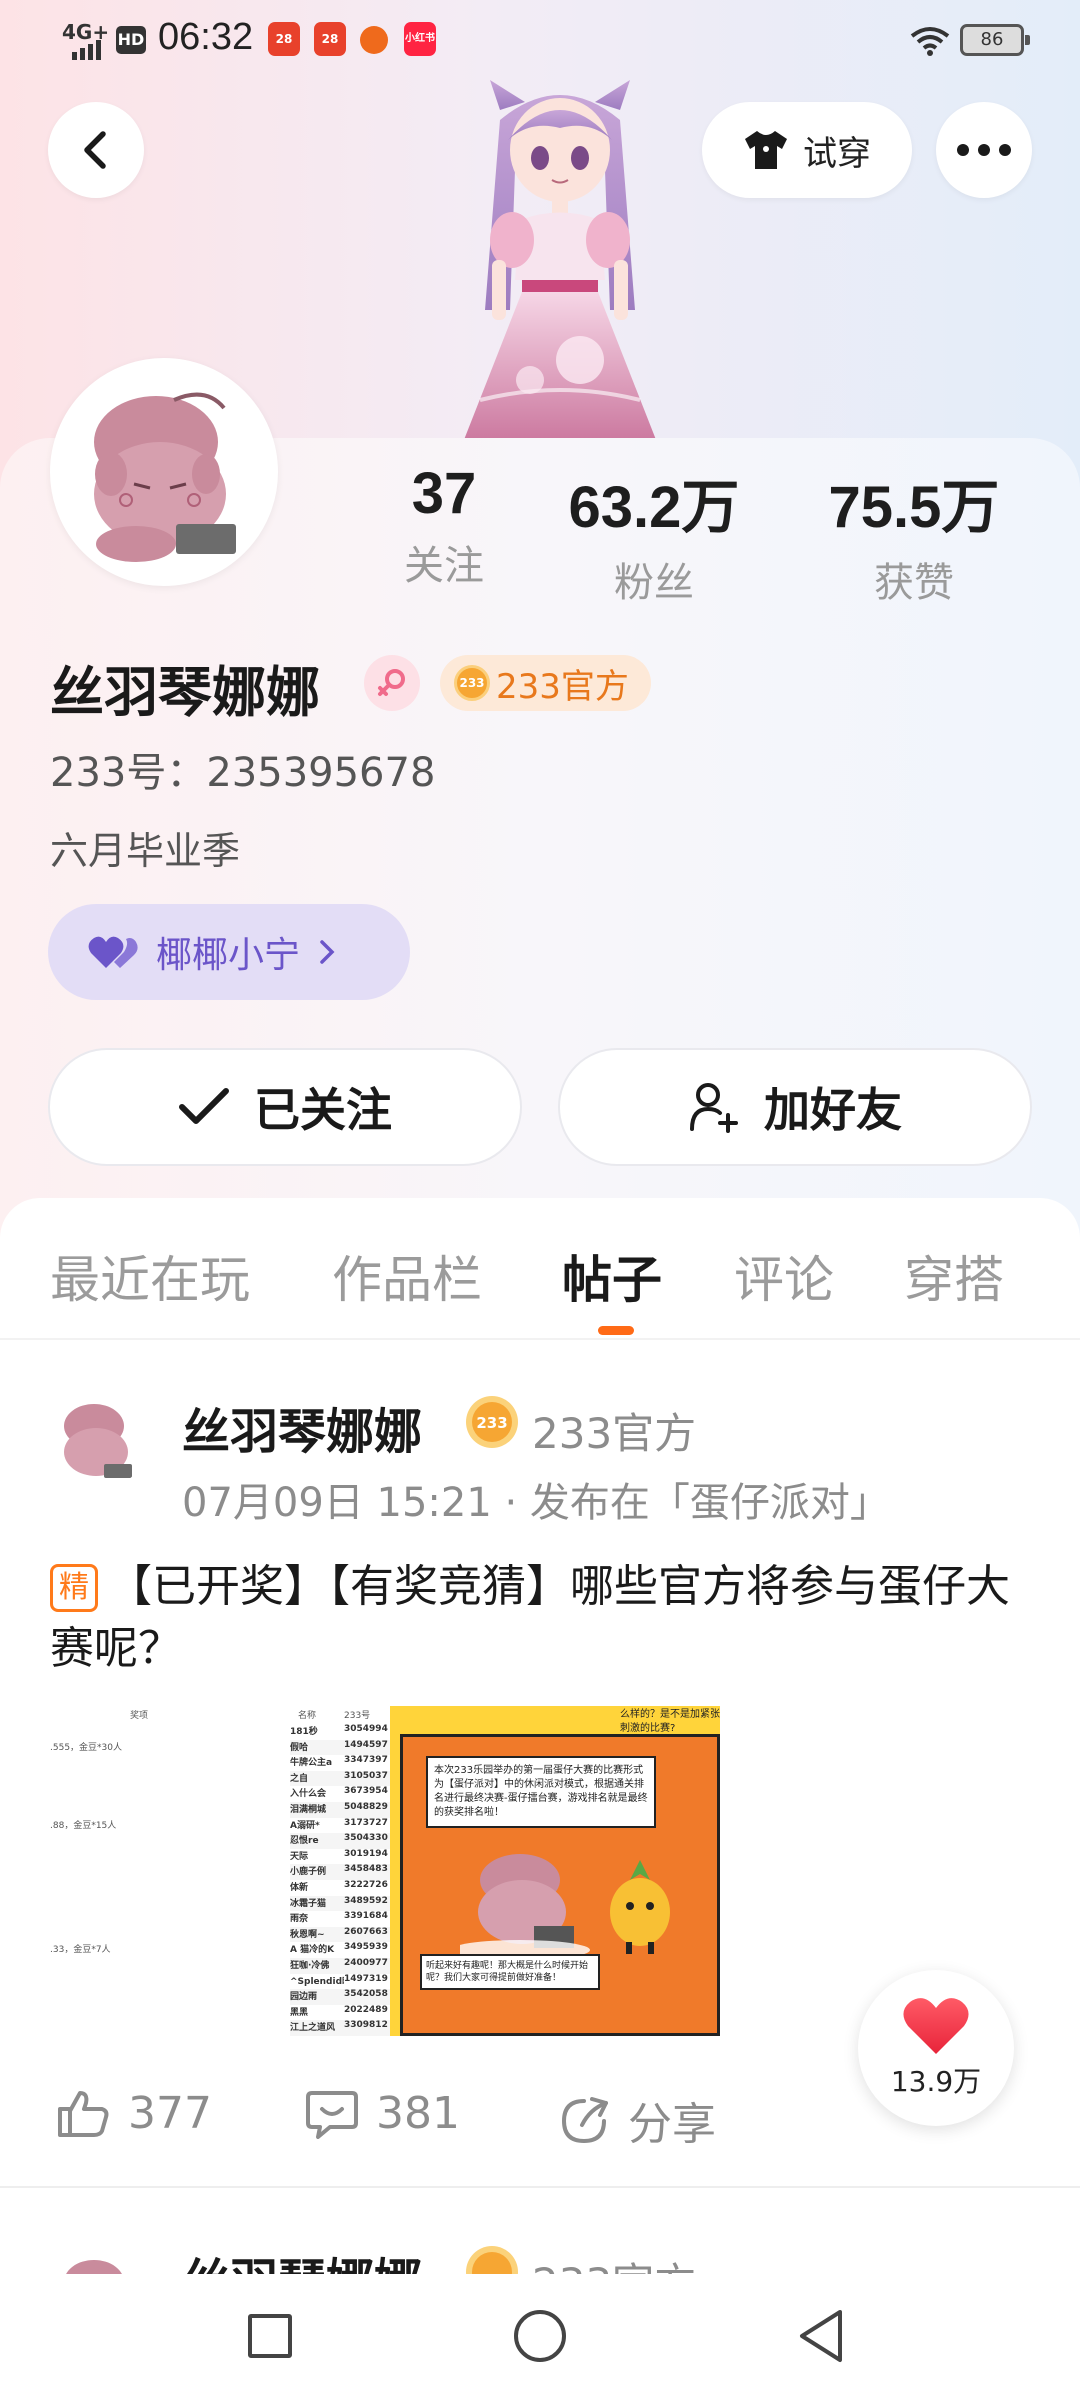 This screenshot has width=1080, height=2400. I want to click on table-cell: 园边雨, so click(317, 1997).